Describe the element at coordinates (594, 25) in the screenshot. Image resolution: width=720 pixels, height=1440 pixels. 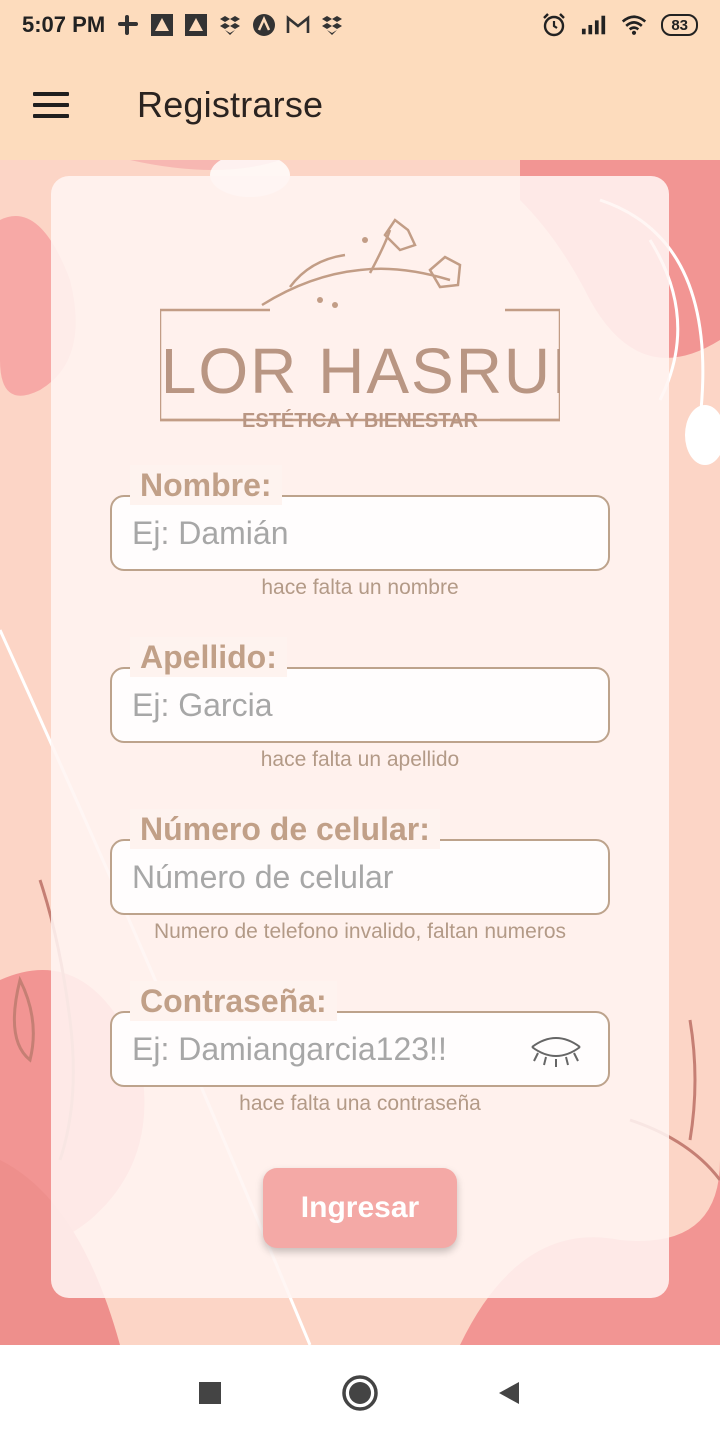
I see `signal-icon` at that location.